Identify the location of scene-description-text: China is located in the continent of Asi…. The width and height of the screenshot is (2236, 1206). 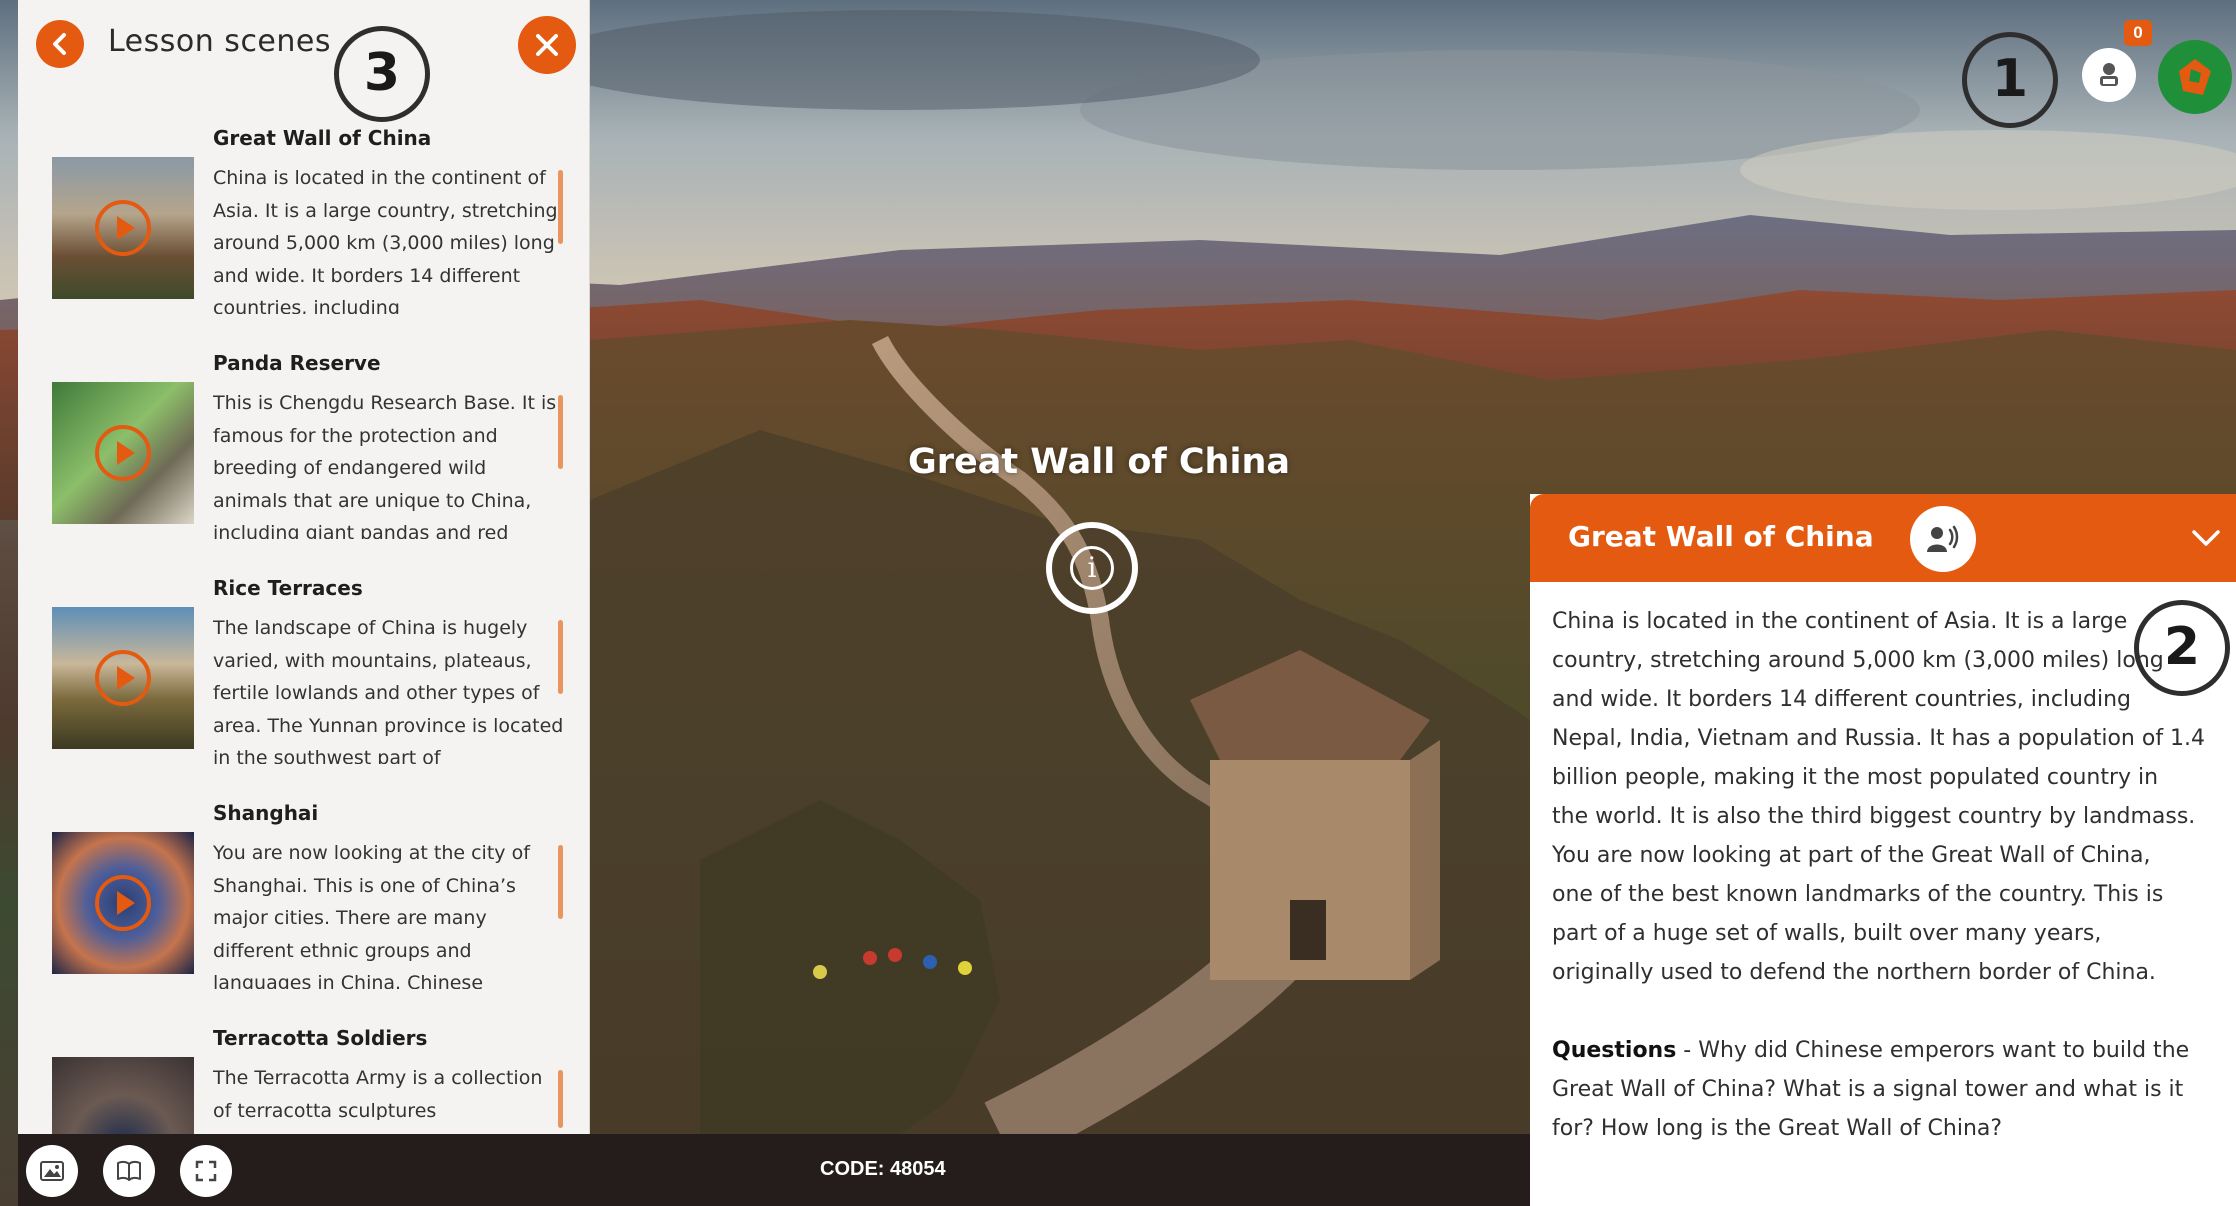
(1894, 797).